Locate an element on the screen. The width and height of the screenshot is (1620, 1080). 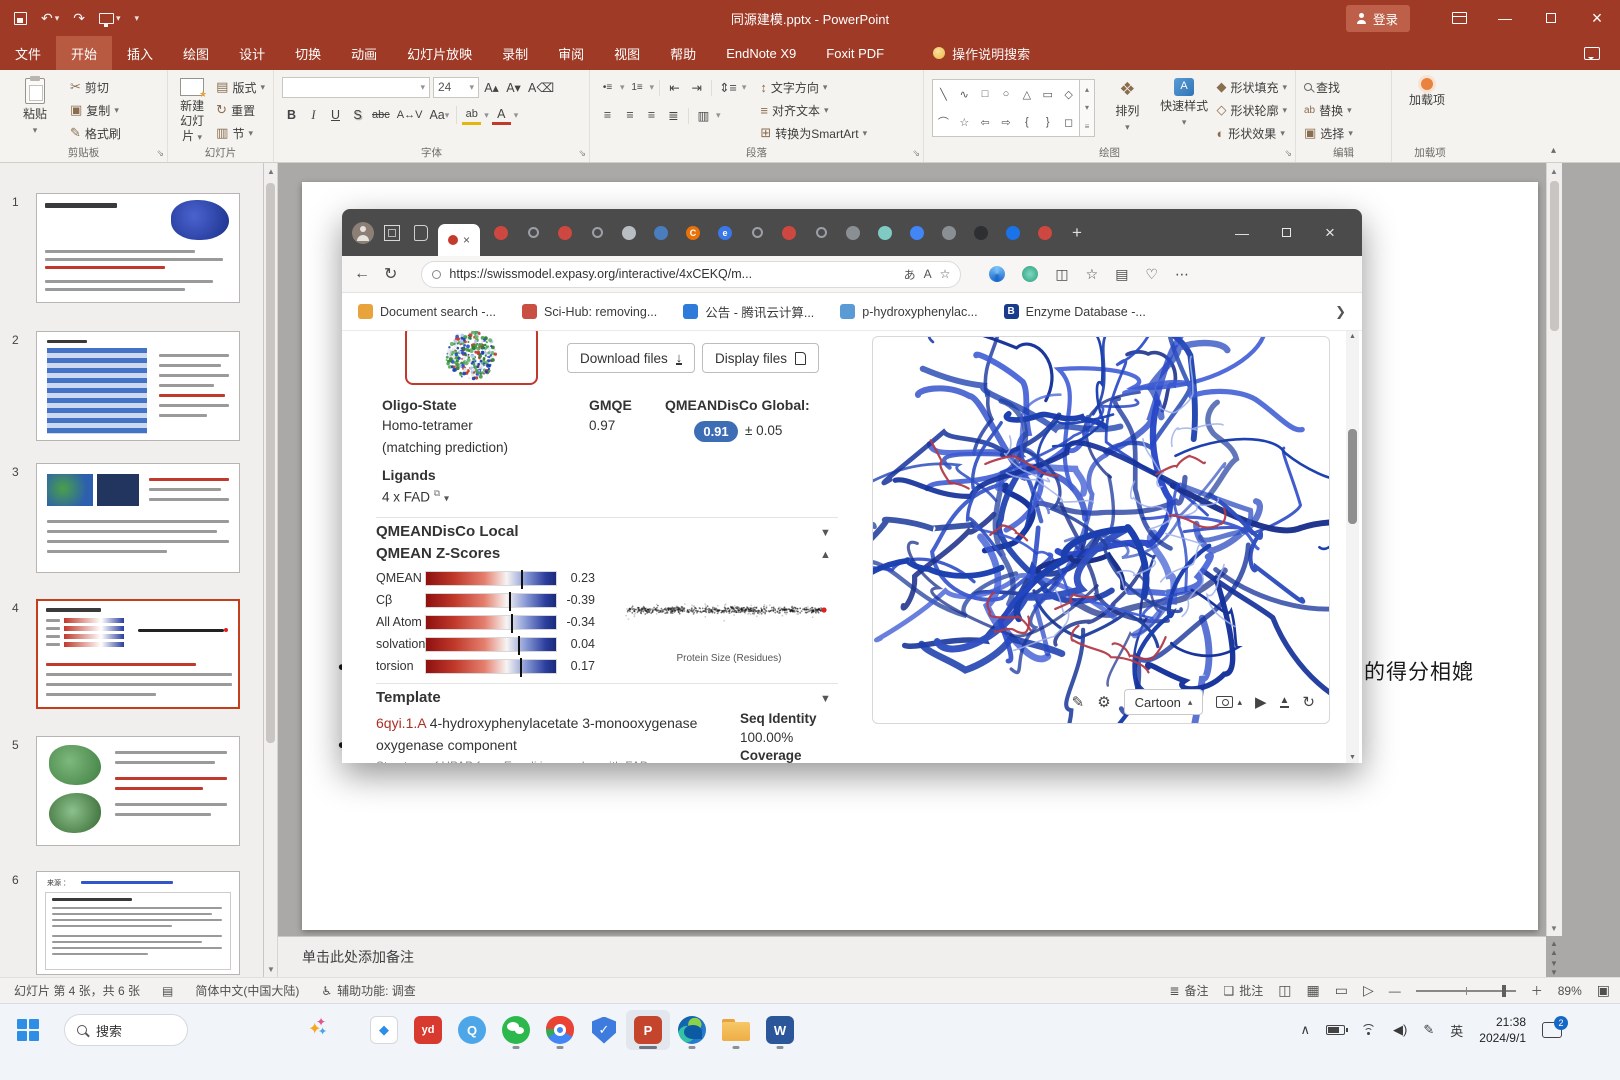
ribbon-display-options-button is located at coordinates (1459, 18).